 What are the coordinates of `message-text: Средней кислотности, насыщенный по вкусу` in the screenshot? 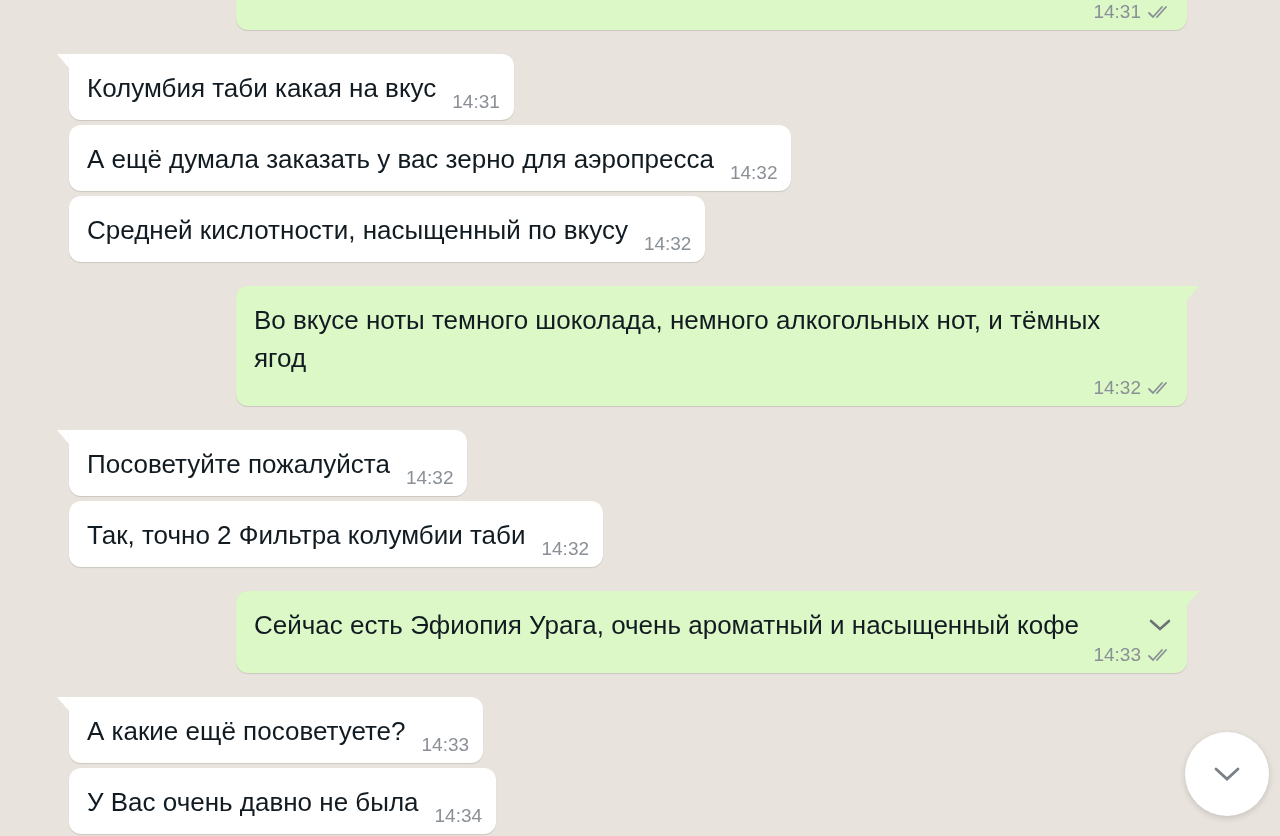 It's located at (357, 230).